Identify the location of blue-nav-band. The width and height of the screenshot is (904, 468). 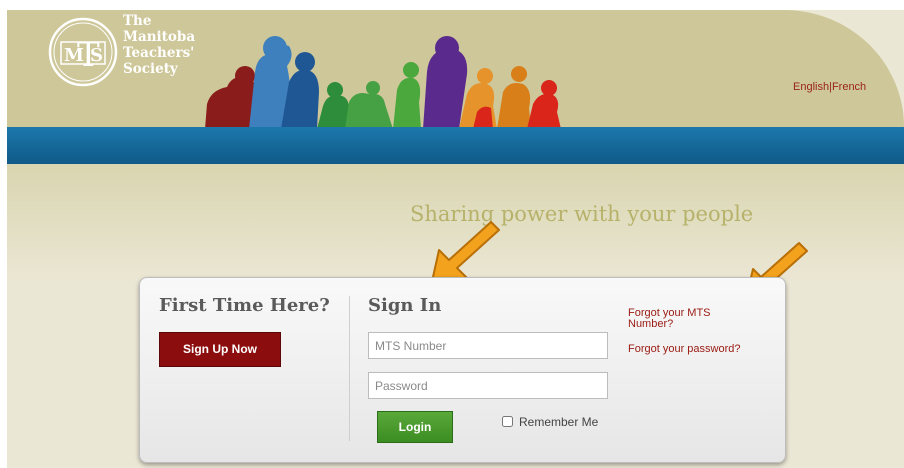
(455, 145).